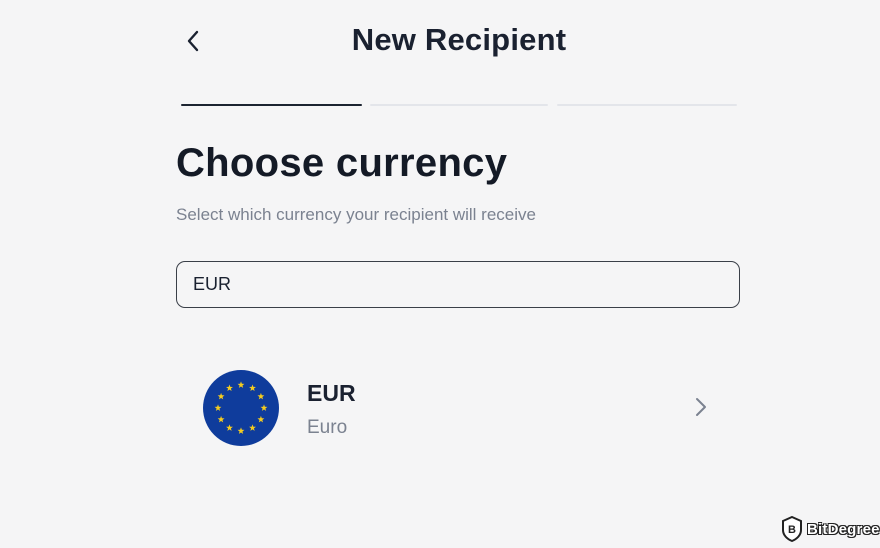 Image resolution: width=880 pixels, height=548 pixels. What do you see at coordinates (241, 408) in the screenshot?
I see `eu-flag-icon` at bounding box center [241, 408].